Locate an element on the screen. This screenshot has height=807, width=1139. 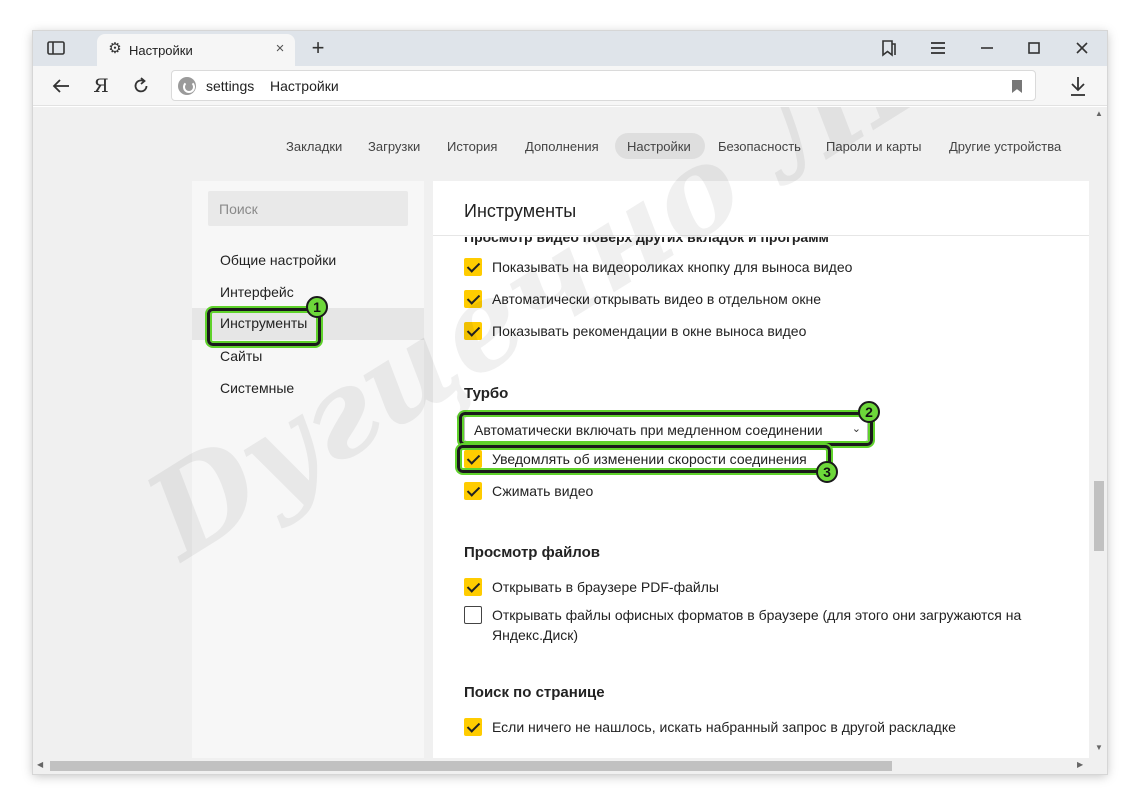
close-icon: × is located at coordinates (280, 49).